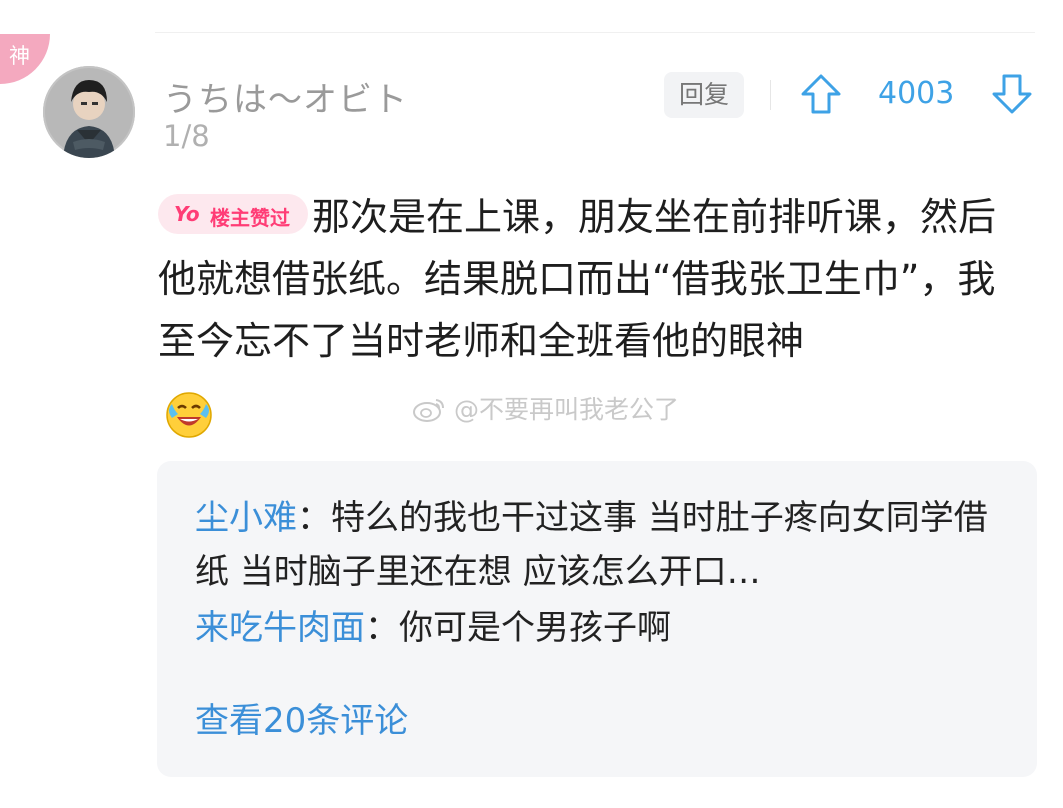  Describe the element at coordinates (916, 93) in the screenshot. I see `vote-count: 4003` at that location.